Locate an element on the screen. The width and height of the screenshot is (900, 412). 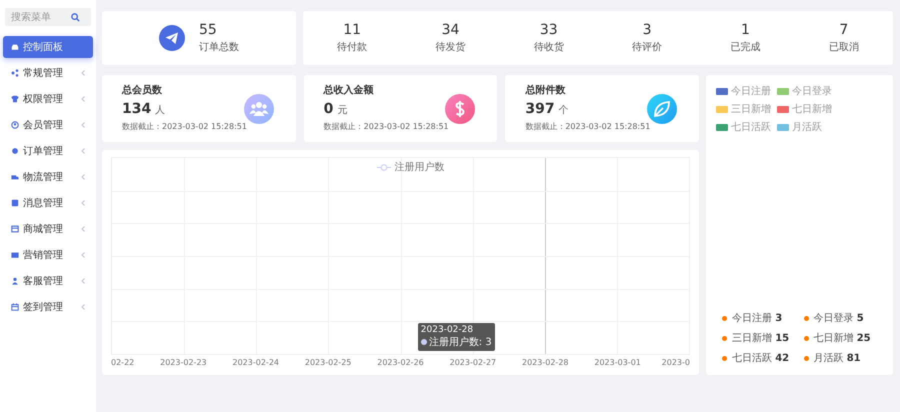
legend-marker-icon is located at coordinates (384, 167).